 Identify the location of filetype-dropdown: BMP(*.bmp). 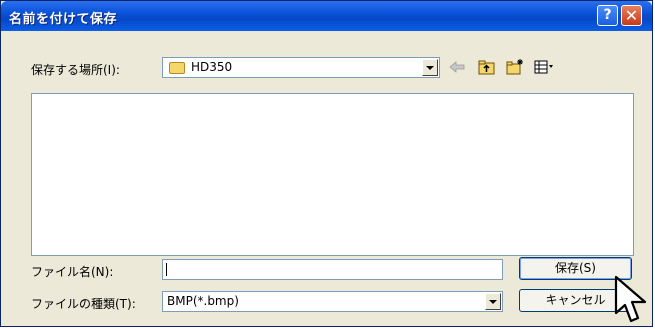
(332, 301).